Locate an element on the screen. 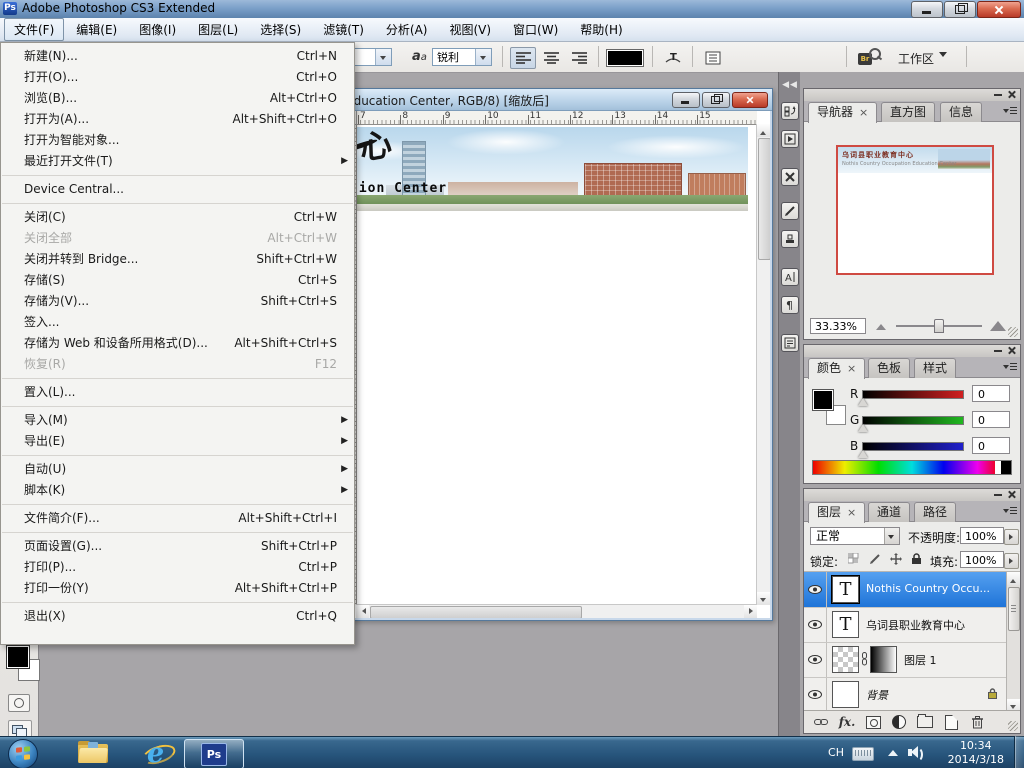 This screenshot has width=1024, height=768. zoom-in-icon is located at coordinates (998, 326).